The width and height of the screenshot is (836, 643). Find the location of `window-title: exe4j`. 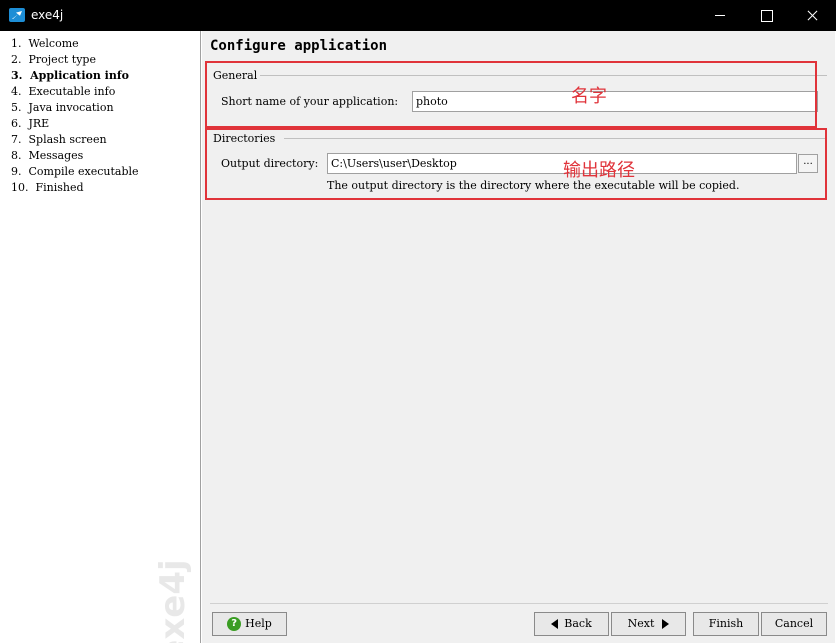

window-title: exe4j is located at coordinates (47, 15).